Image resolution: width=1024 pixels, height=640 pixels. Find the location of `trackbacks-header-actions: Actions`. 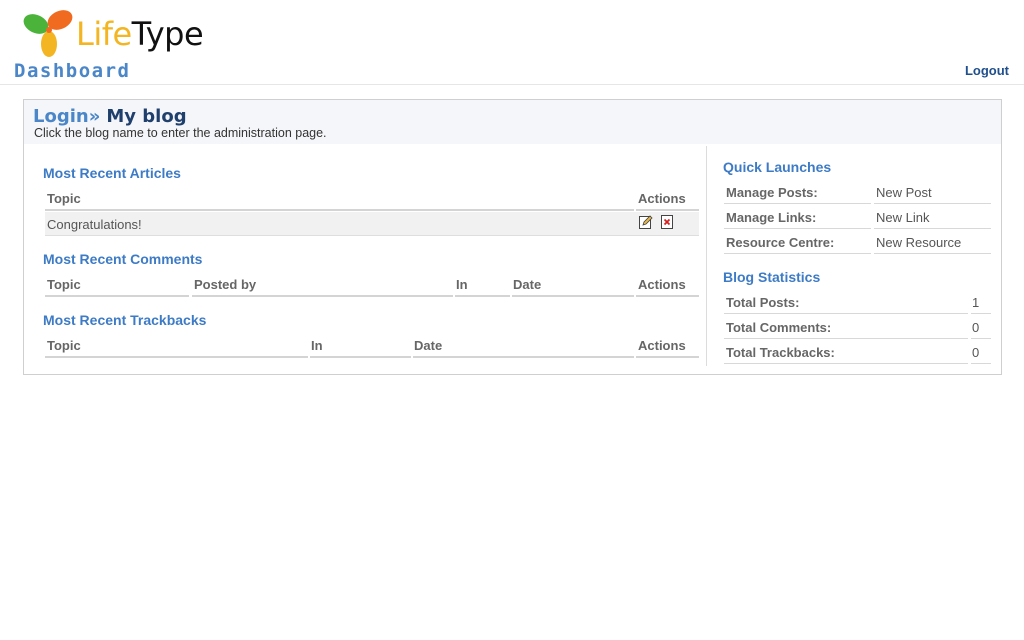

trackbacks-header-actions: Actions is located at coordinates (662, 345).